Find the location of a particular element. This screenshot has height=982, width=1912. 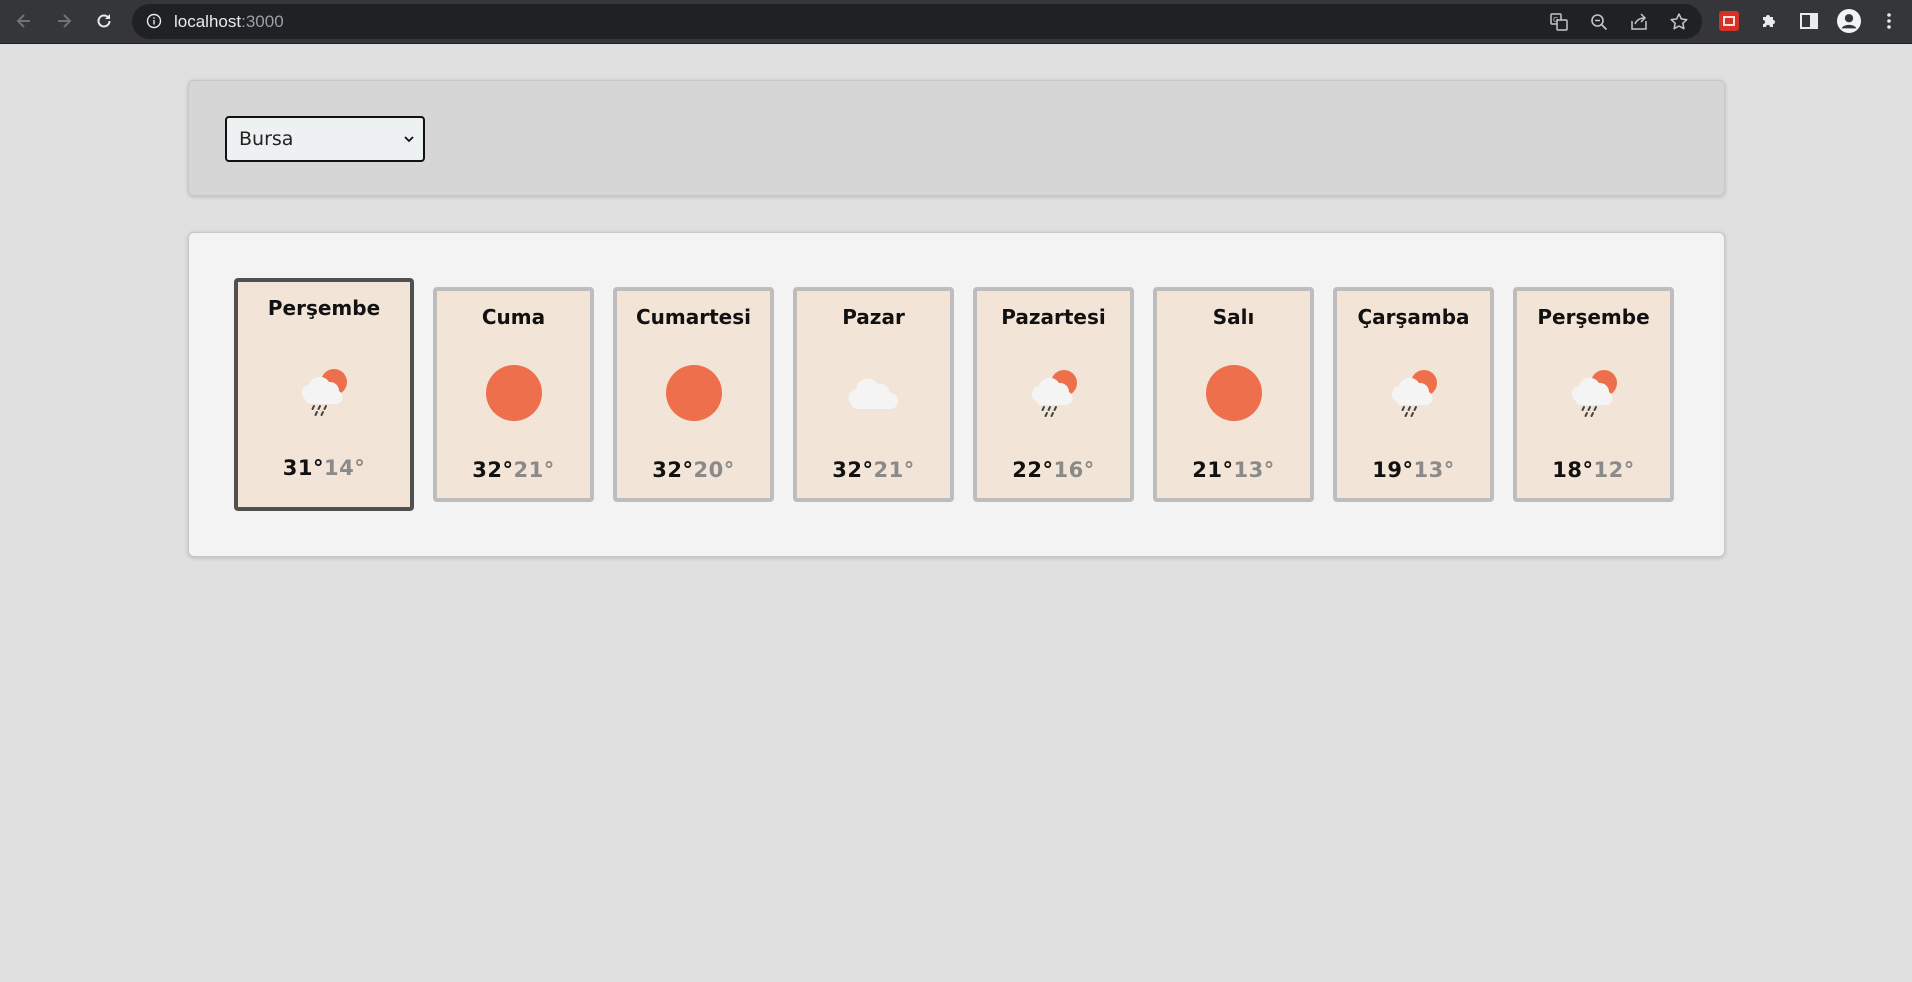

temp-high: 21° is located at coordinates (1213, 470).